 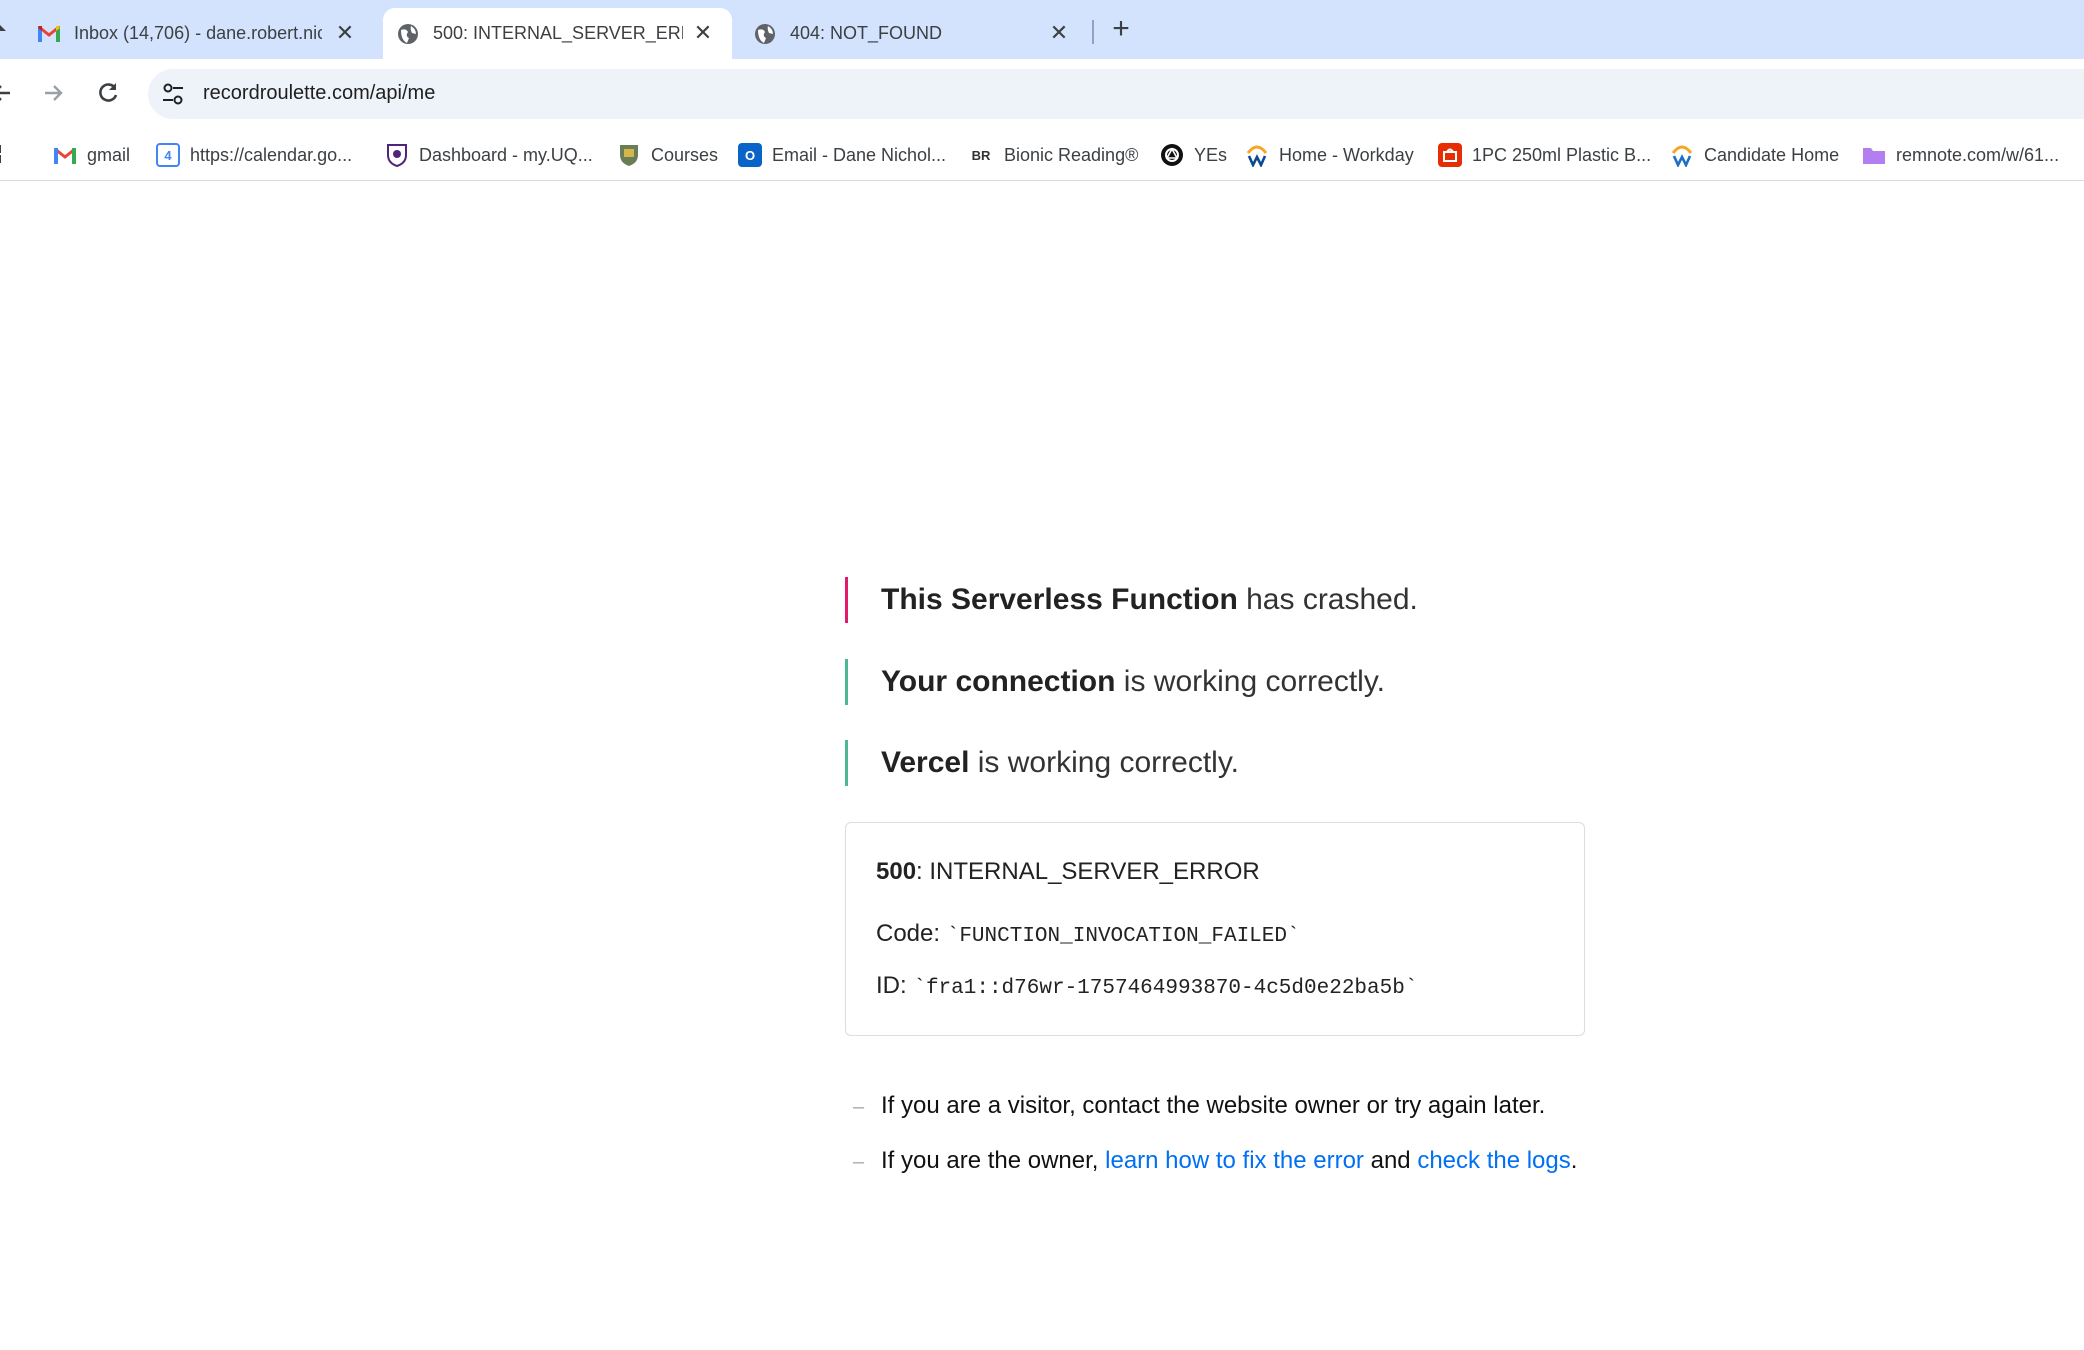 I want to click on bookmark-label: Courses, so click(x=685, y=154).